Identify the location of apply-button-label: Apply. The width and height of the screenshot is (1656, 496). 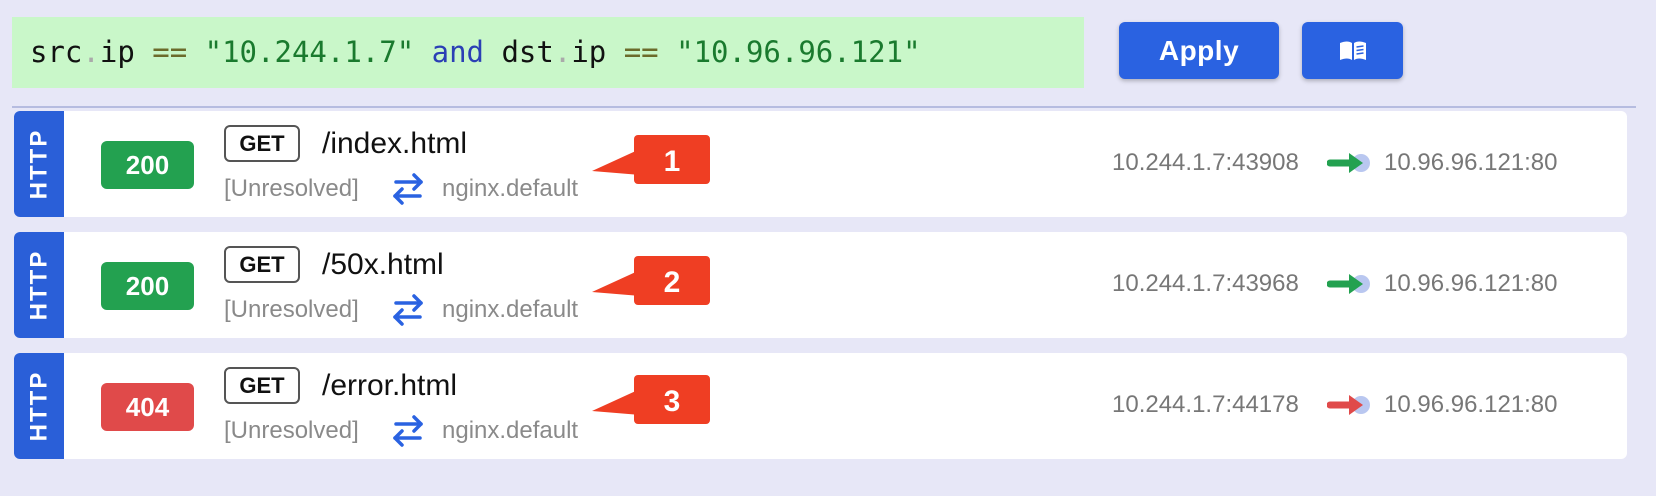
(1199, 50).